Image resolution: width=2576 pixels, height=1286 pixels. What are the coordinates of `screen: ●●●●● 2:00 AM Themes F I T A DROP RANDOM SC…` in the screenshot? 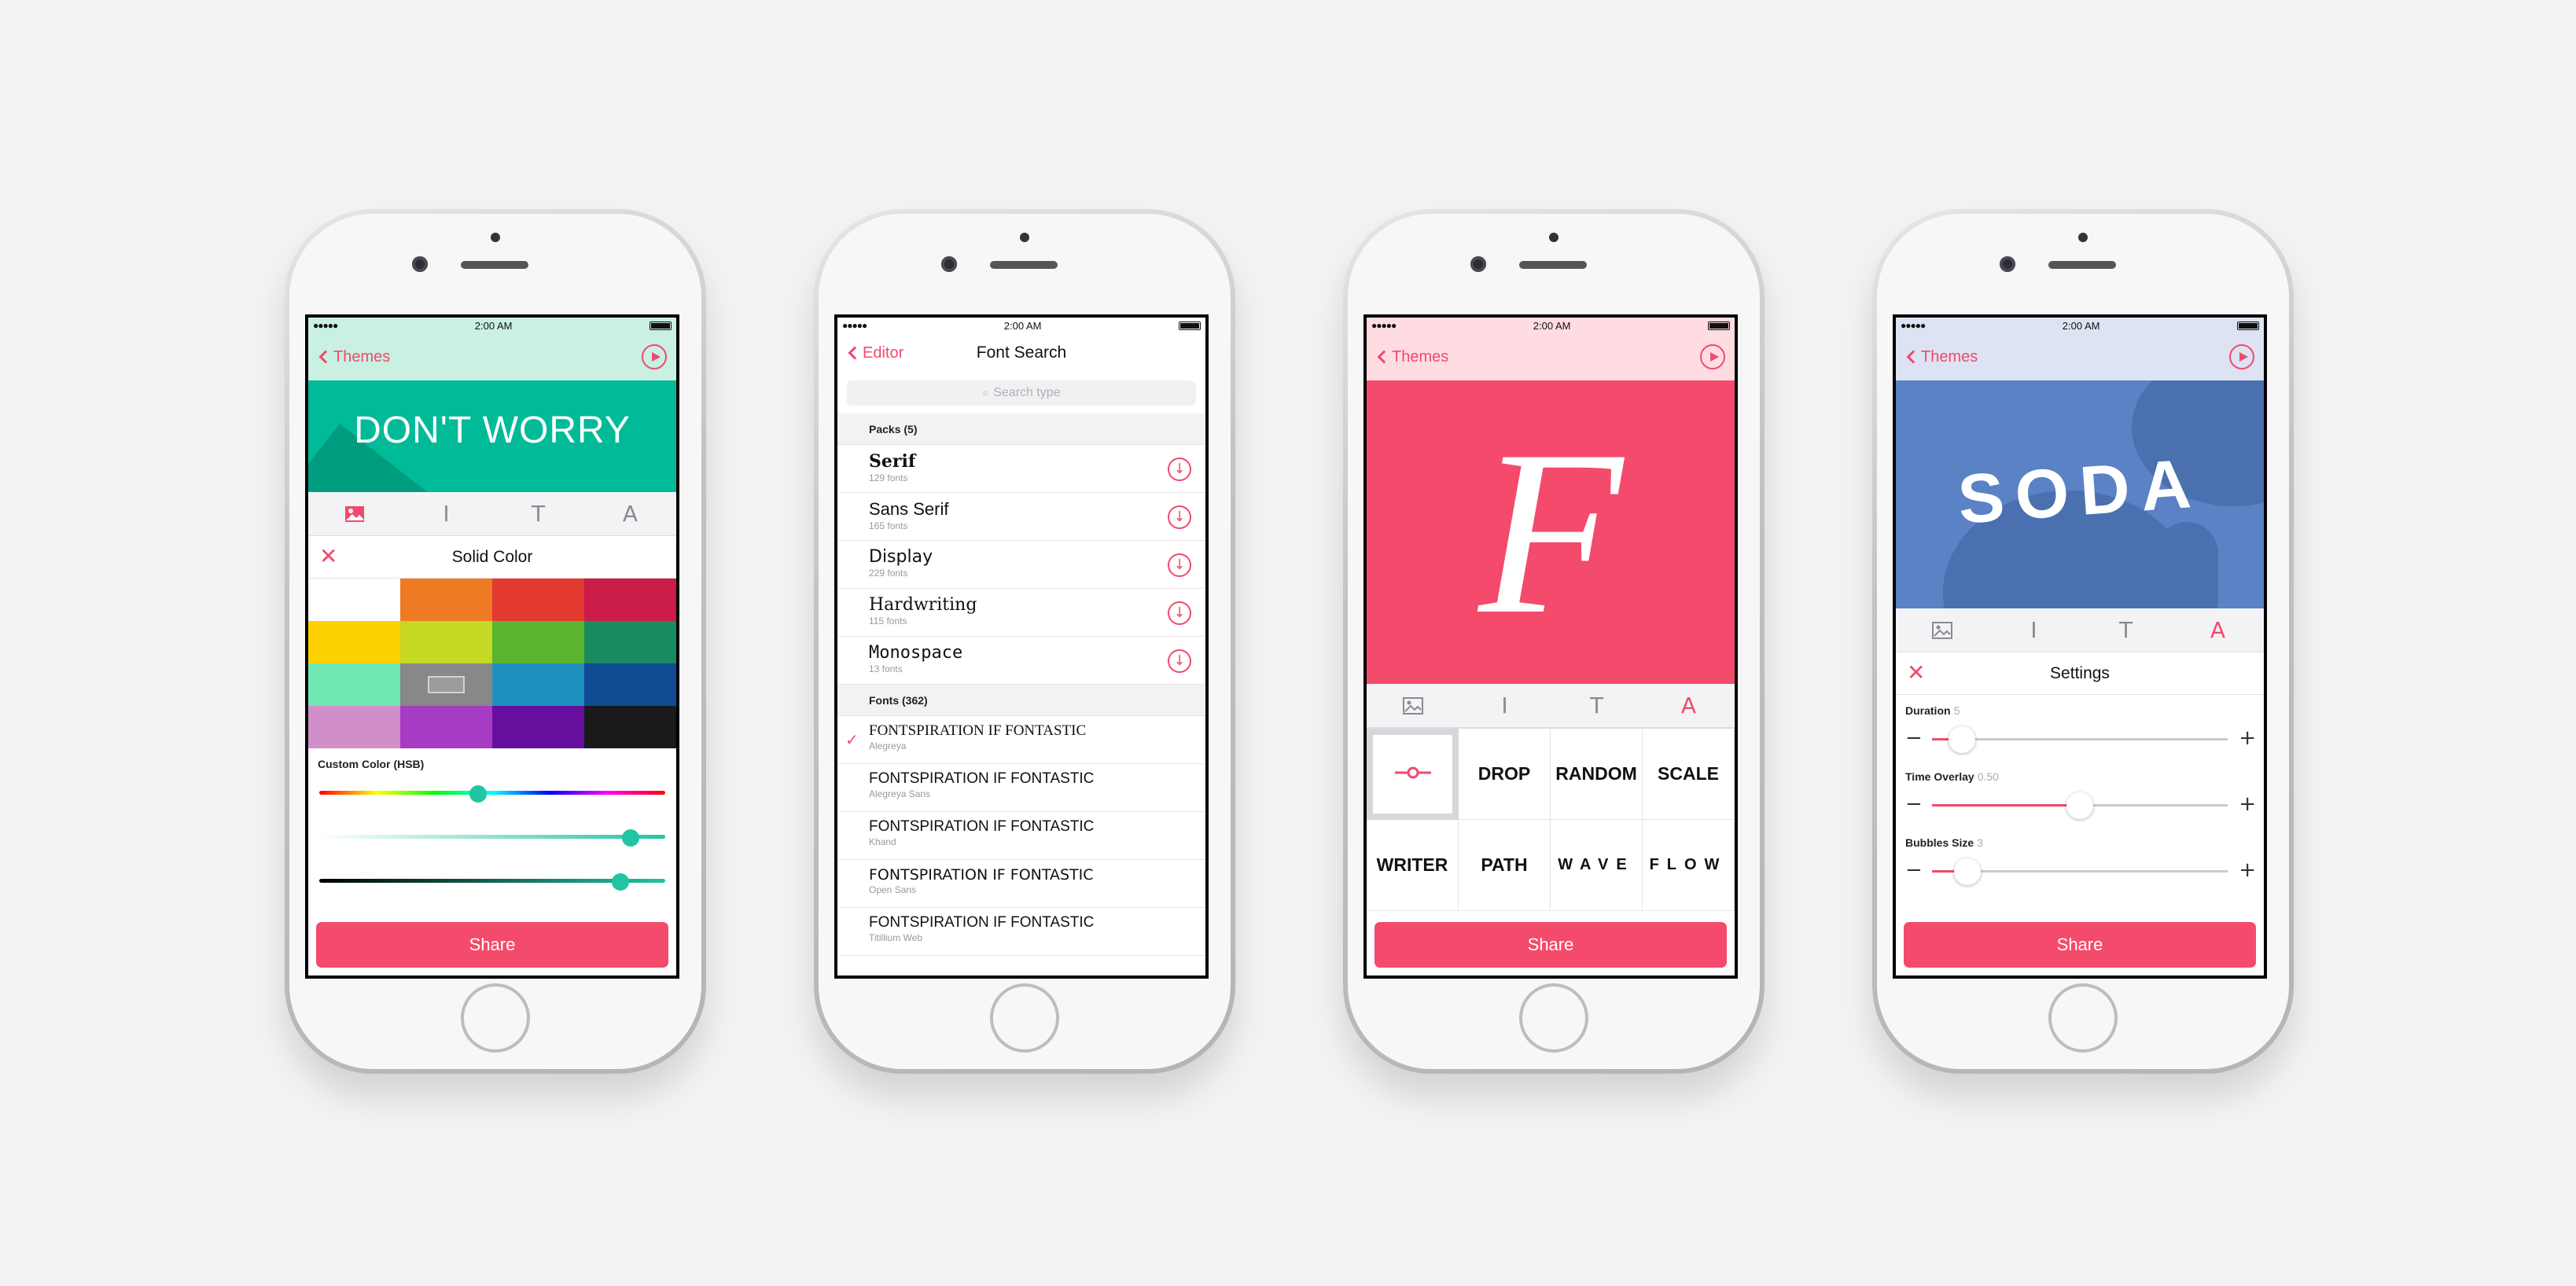 It's located at (1550, 647).